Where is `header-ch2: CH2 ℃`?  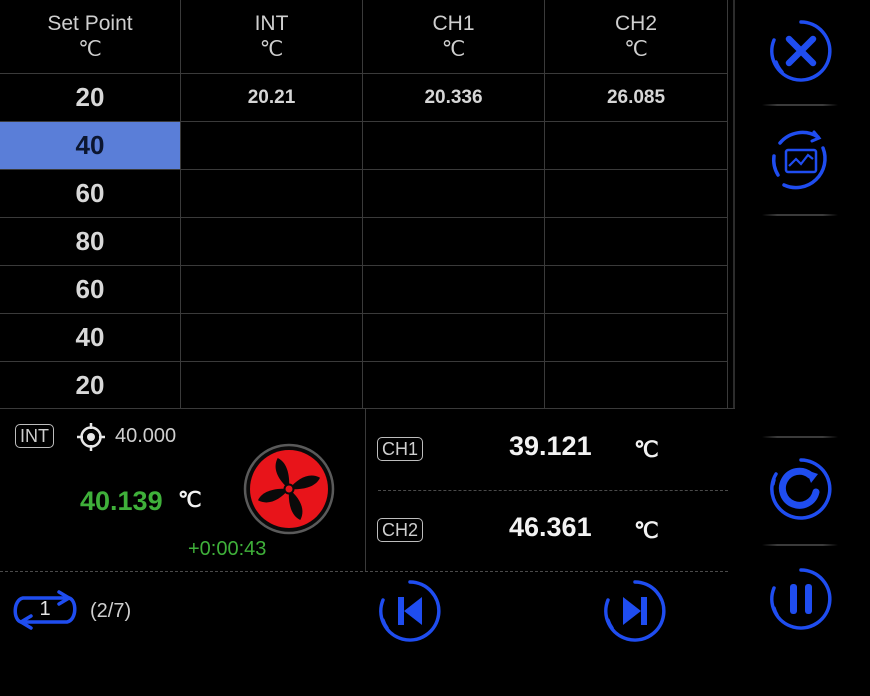
header-ch2: CH2 ℃ is located at coordinates (636, 37).